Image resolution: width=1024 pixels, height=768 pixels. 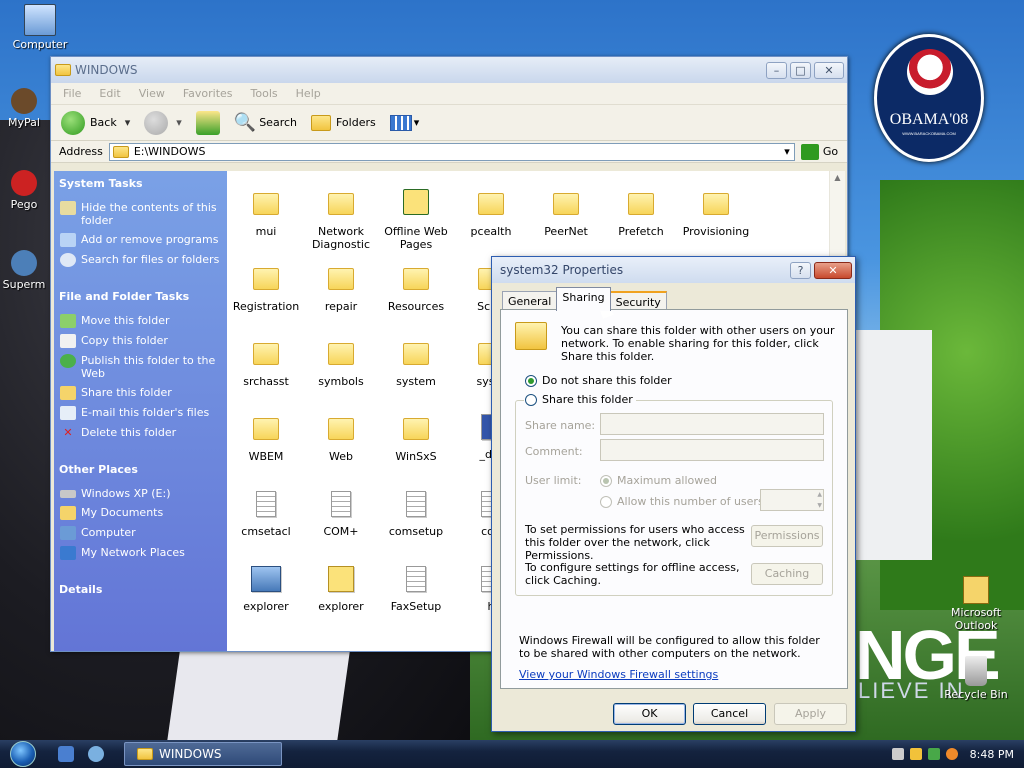 What do you see at coordinates (208, 93) in the screenshot?
I see `menu-favorites: Favorites` at bounding box center [208, 93].